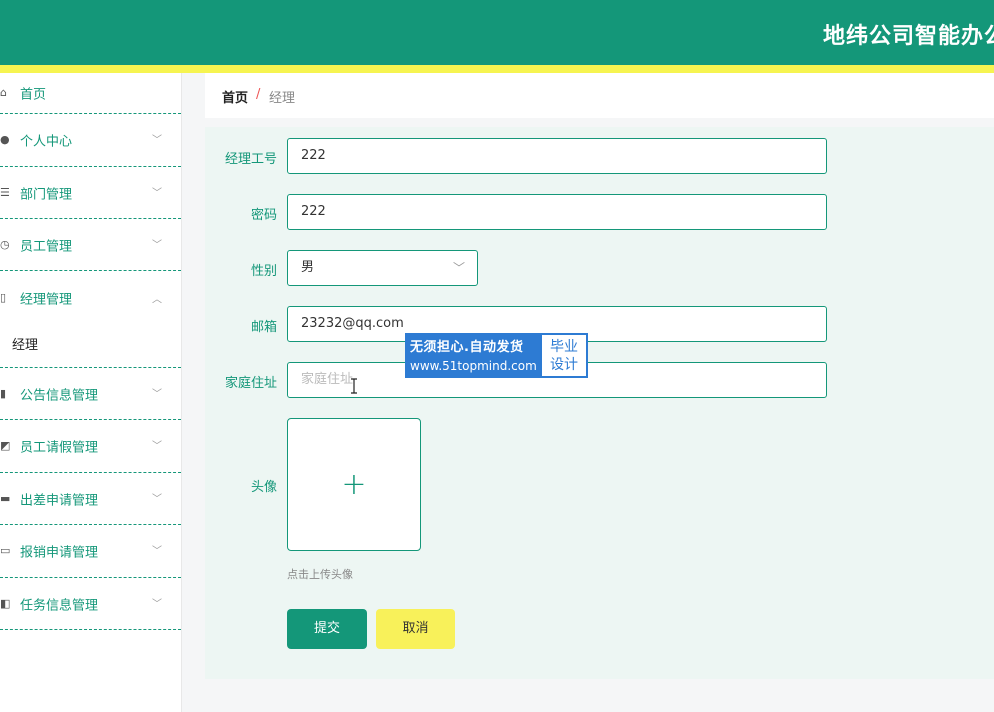 The height and width of the screenshot is (712, 994). Describe the element at coordinates (5, 244) in the screenshot. I see `clock-icon: ◷` at that location.